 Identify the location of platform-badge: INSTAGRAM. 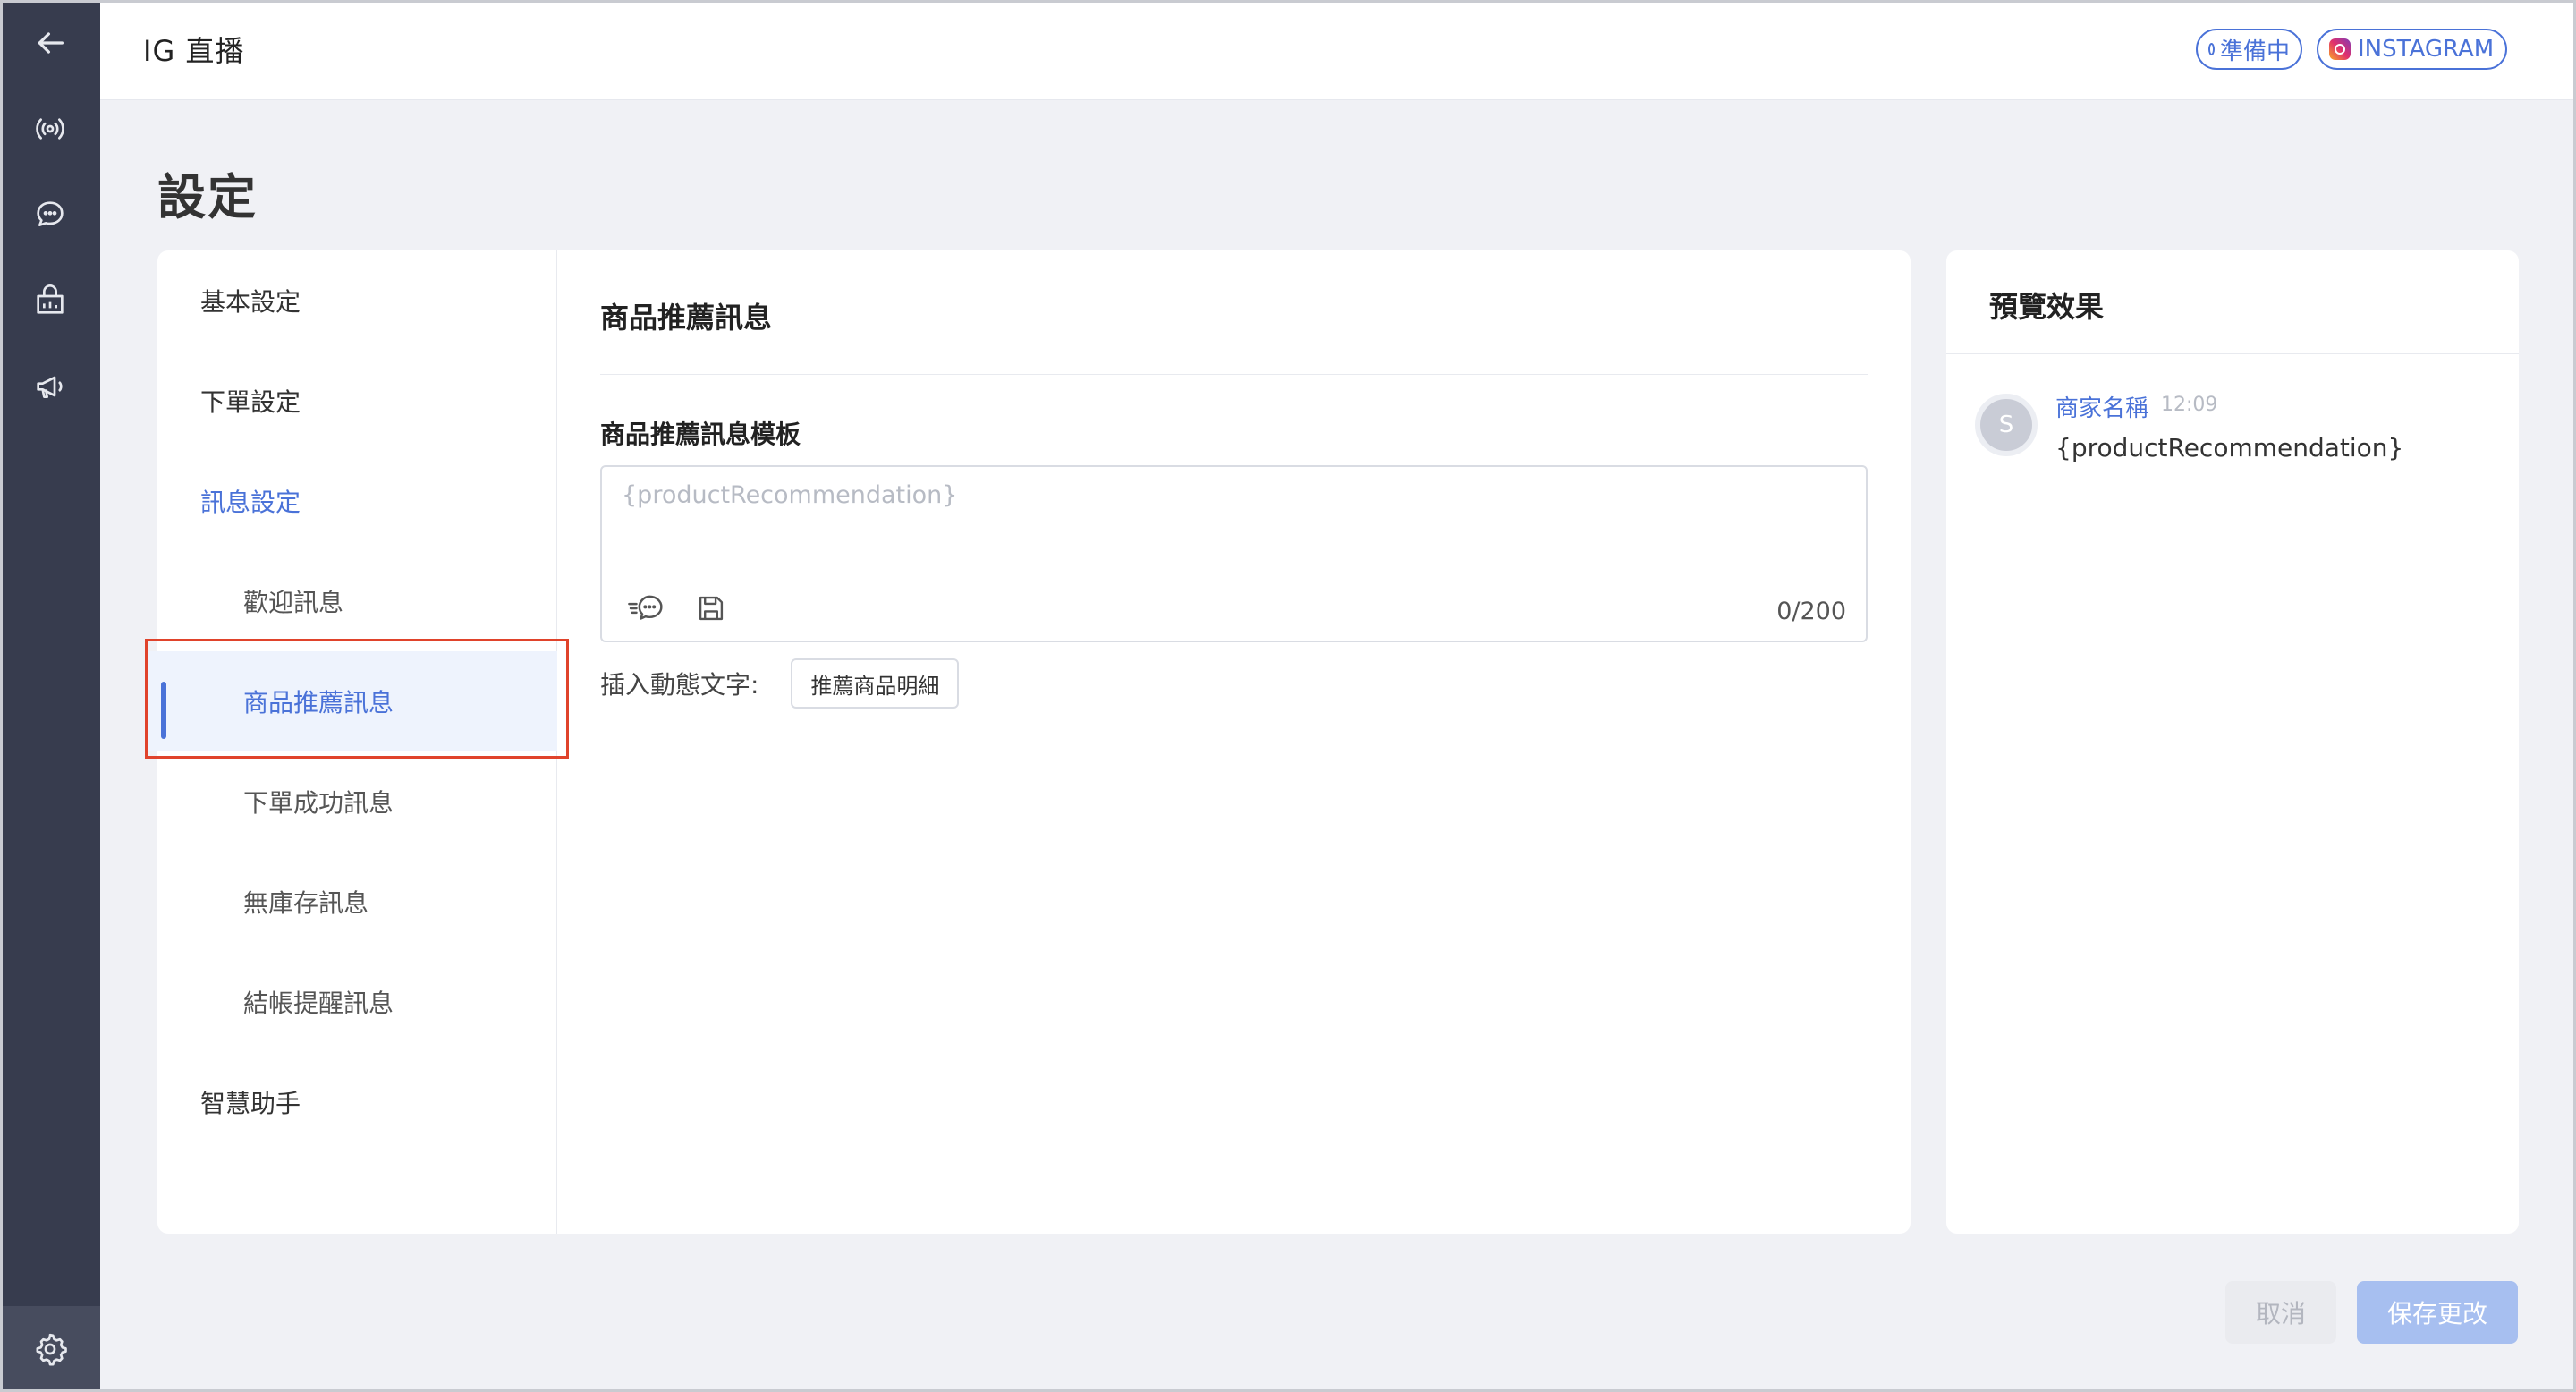
(2412, 49).